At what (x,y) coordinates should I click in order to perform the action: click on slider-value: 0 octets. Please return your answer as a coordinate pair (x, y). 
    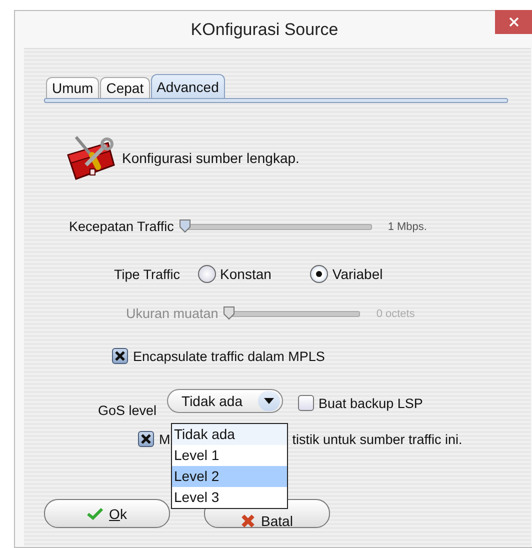
    Looking at the image, I should click on (395, 314).